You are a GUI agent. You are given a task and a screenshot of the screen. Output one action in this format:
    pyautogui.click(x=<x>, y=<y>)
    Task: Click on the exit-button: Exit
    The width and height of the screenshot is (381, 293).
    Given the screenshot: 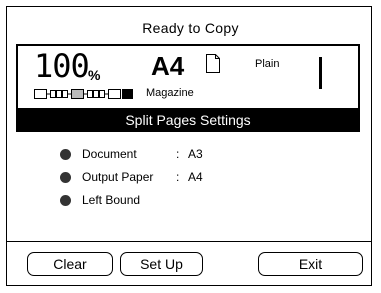 What is the action you would take?
    pyautogui.click(x=310, y=264)
    